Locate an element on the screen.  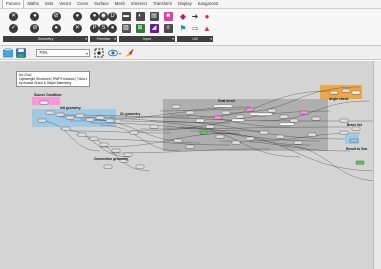
graph-icon: ◢ is located at coordinates (154, 28).